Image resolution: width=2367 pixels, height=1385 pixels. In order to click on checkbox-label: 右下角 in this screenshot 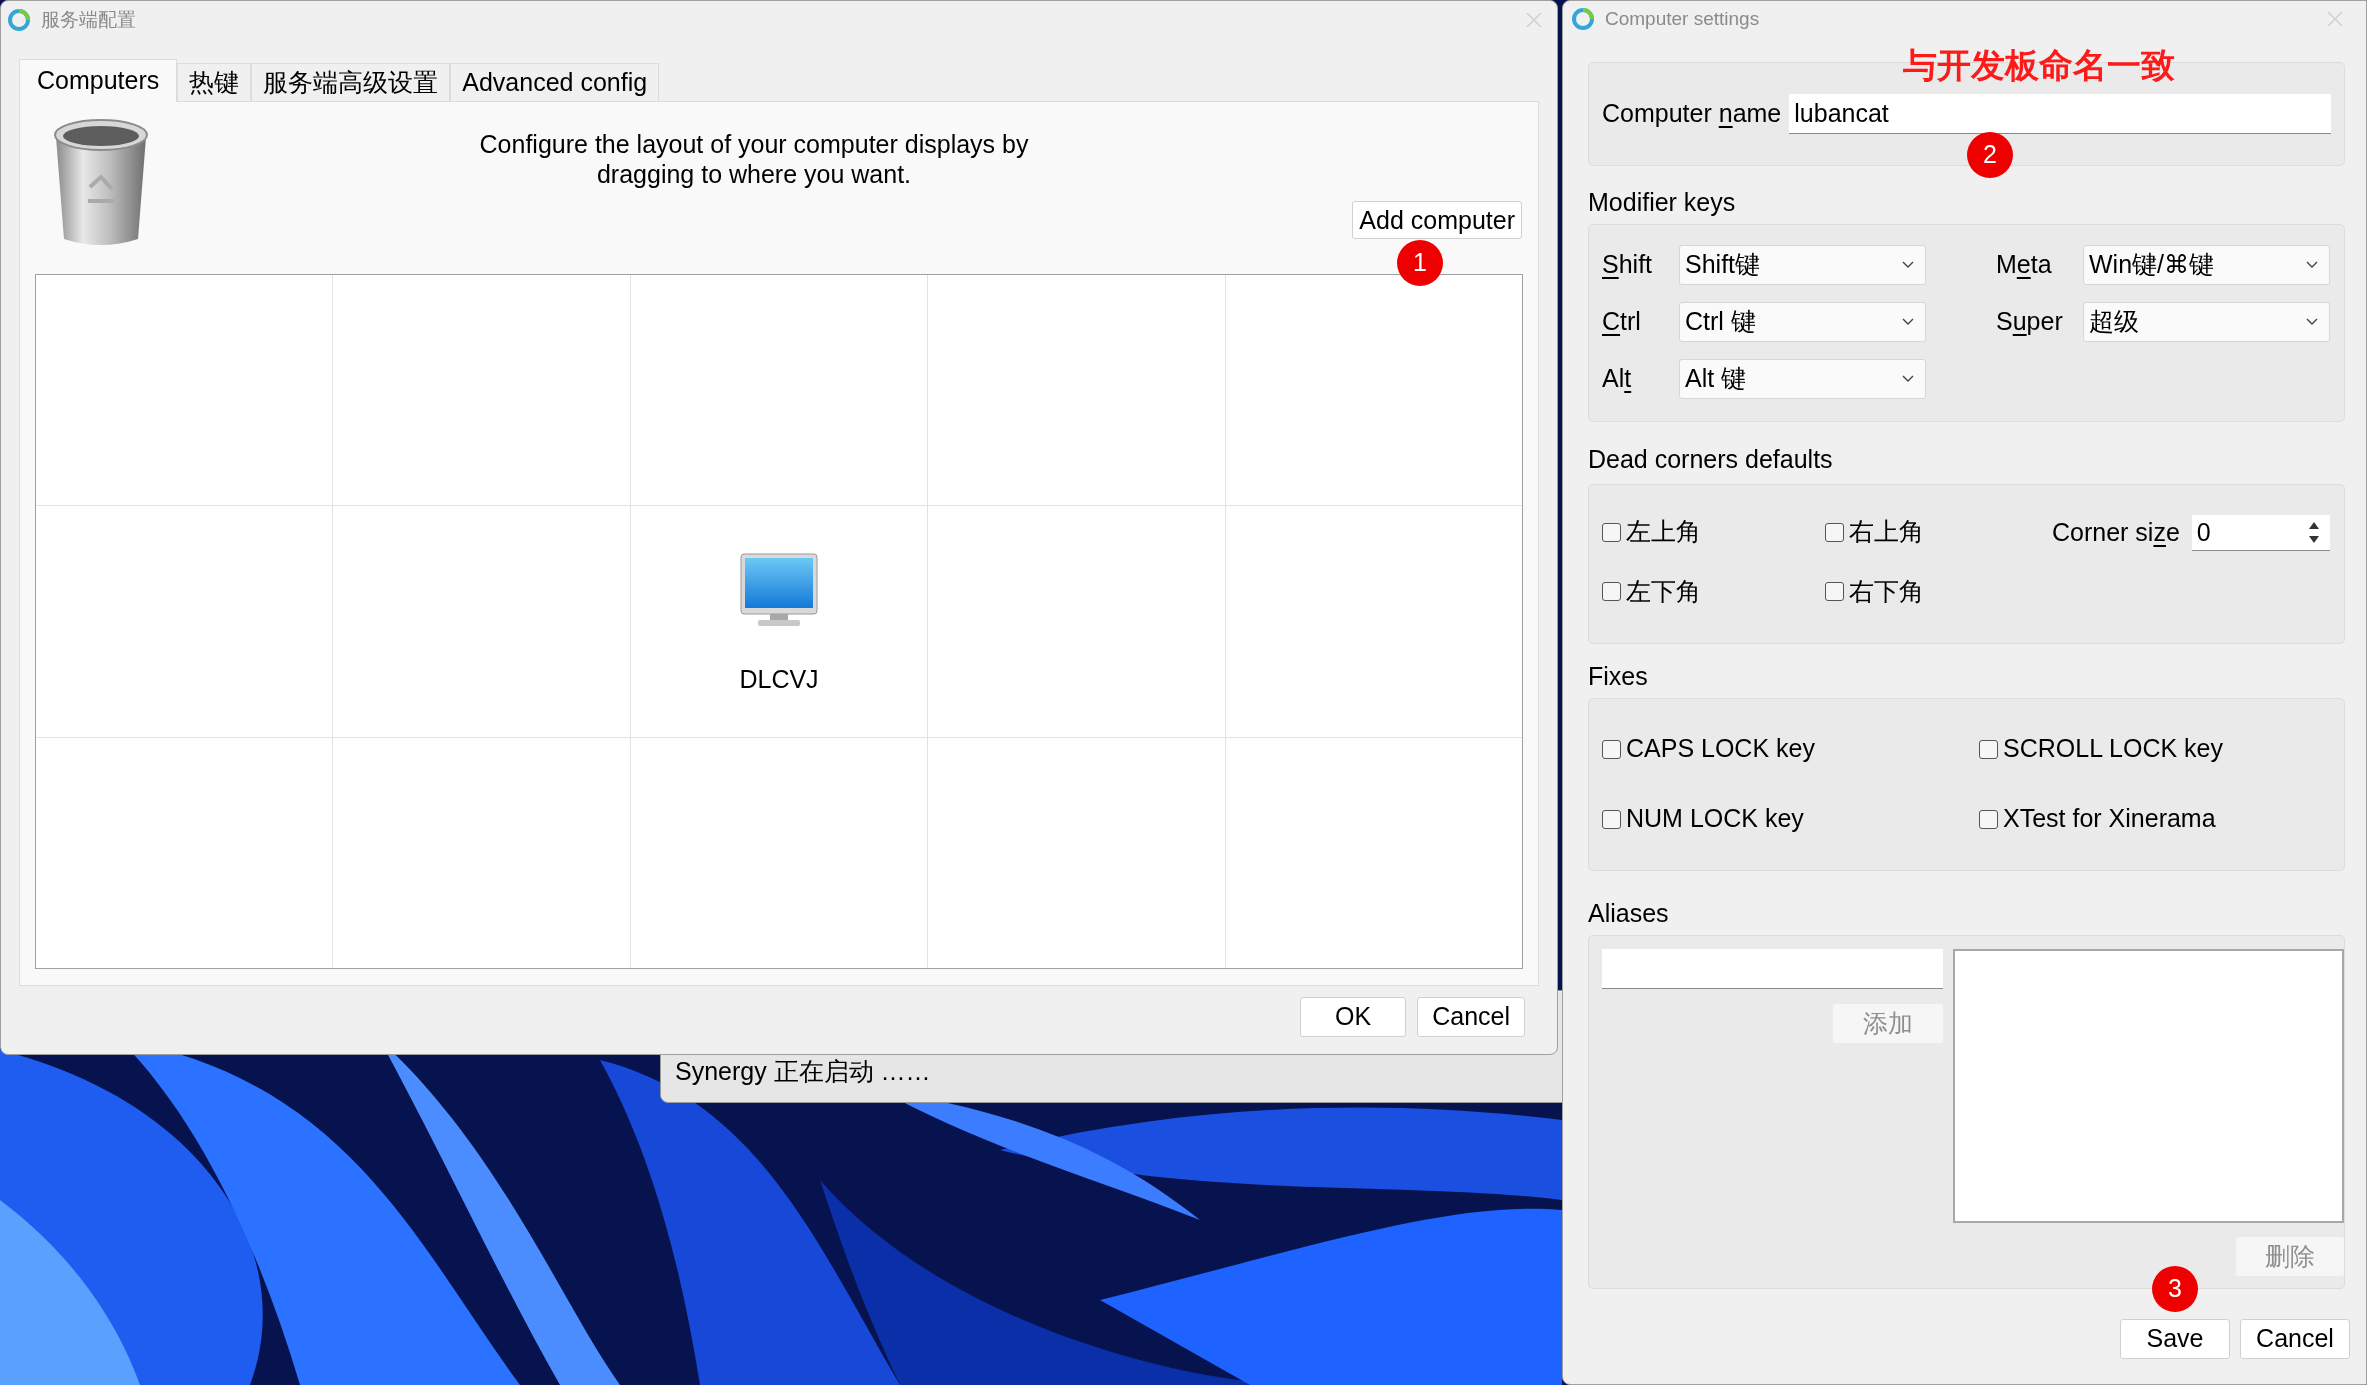, I will do `click(1886, 591)`.